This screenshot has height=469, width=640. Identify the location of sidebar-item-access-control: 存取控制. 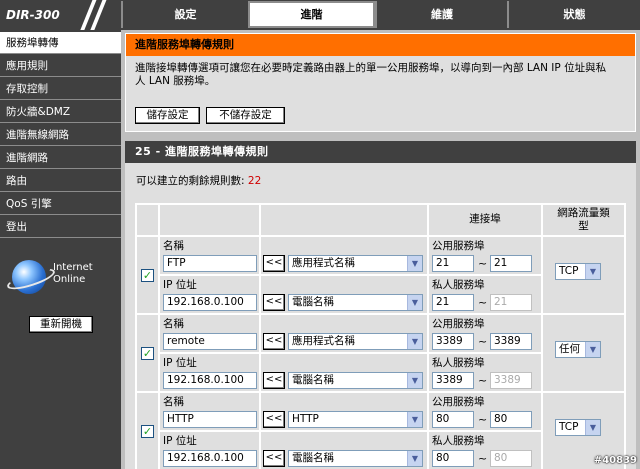
(60, 89).